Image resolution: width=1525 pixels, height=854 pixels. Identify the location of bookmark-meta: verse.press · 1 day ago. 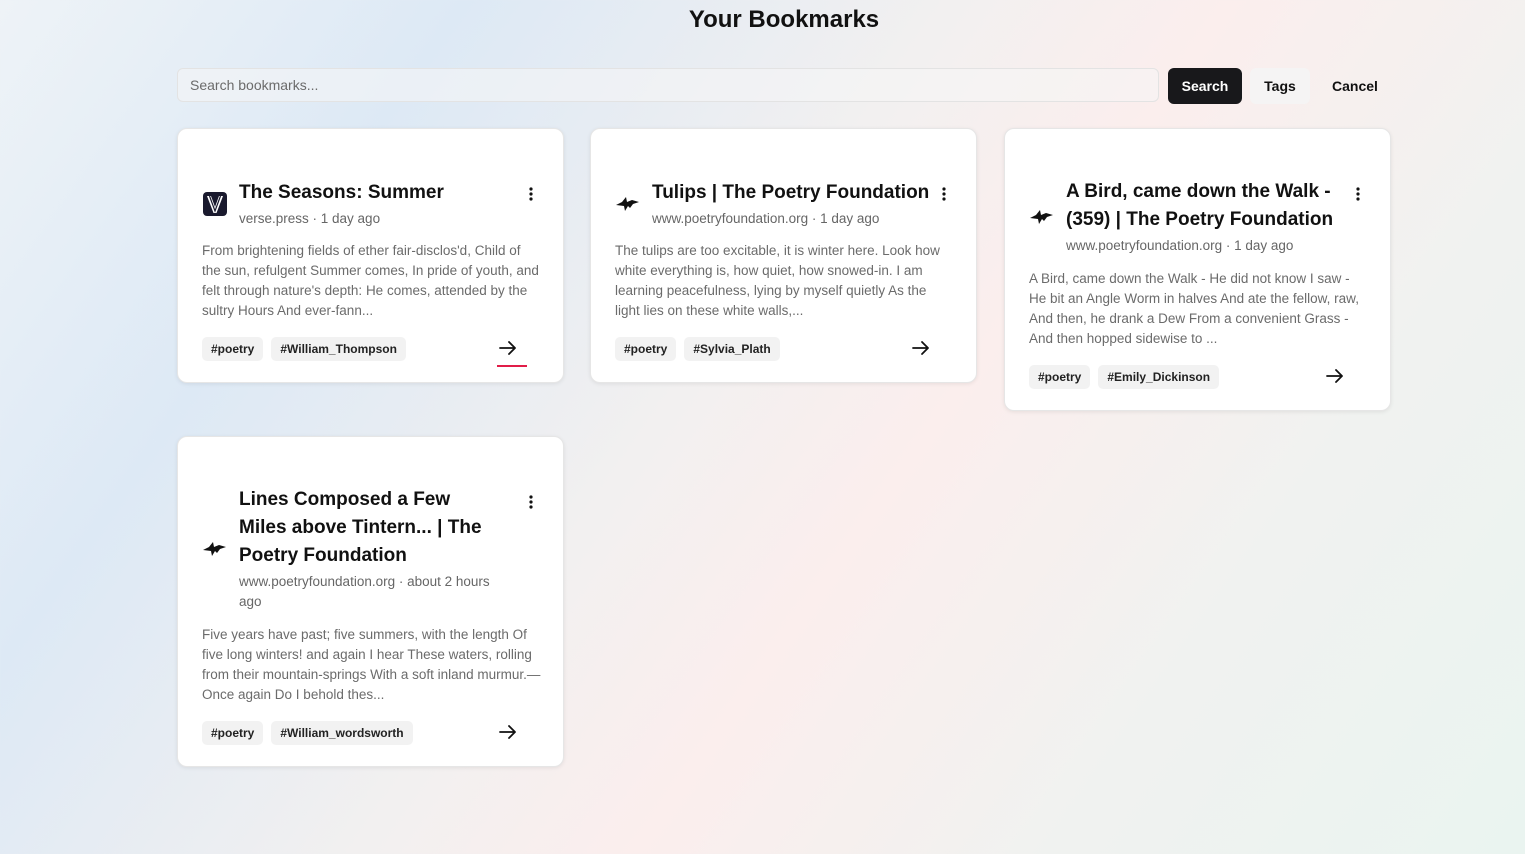
(310, 218).